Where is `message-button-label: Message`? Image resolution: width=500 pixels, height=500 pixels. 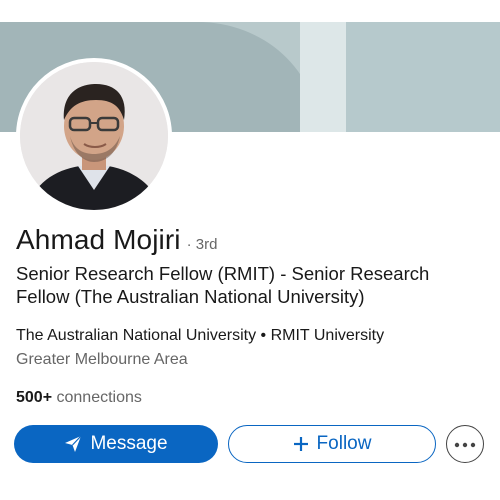 message-button-label: Message is located at coordinates (129, 443).